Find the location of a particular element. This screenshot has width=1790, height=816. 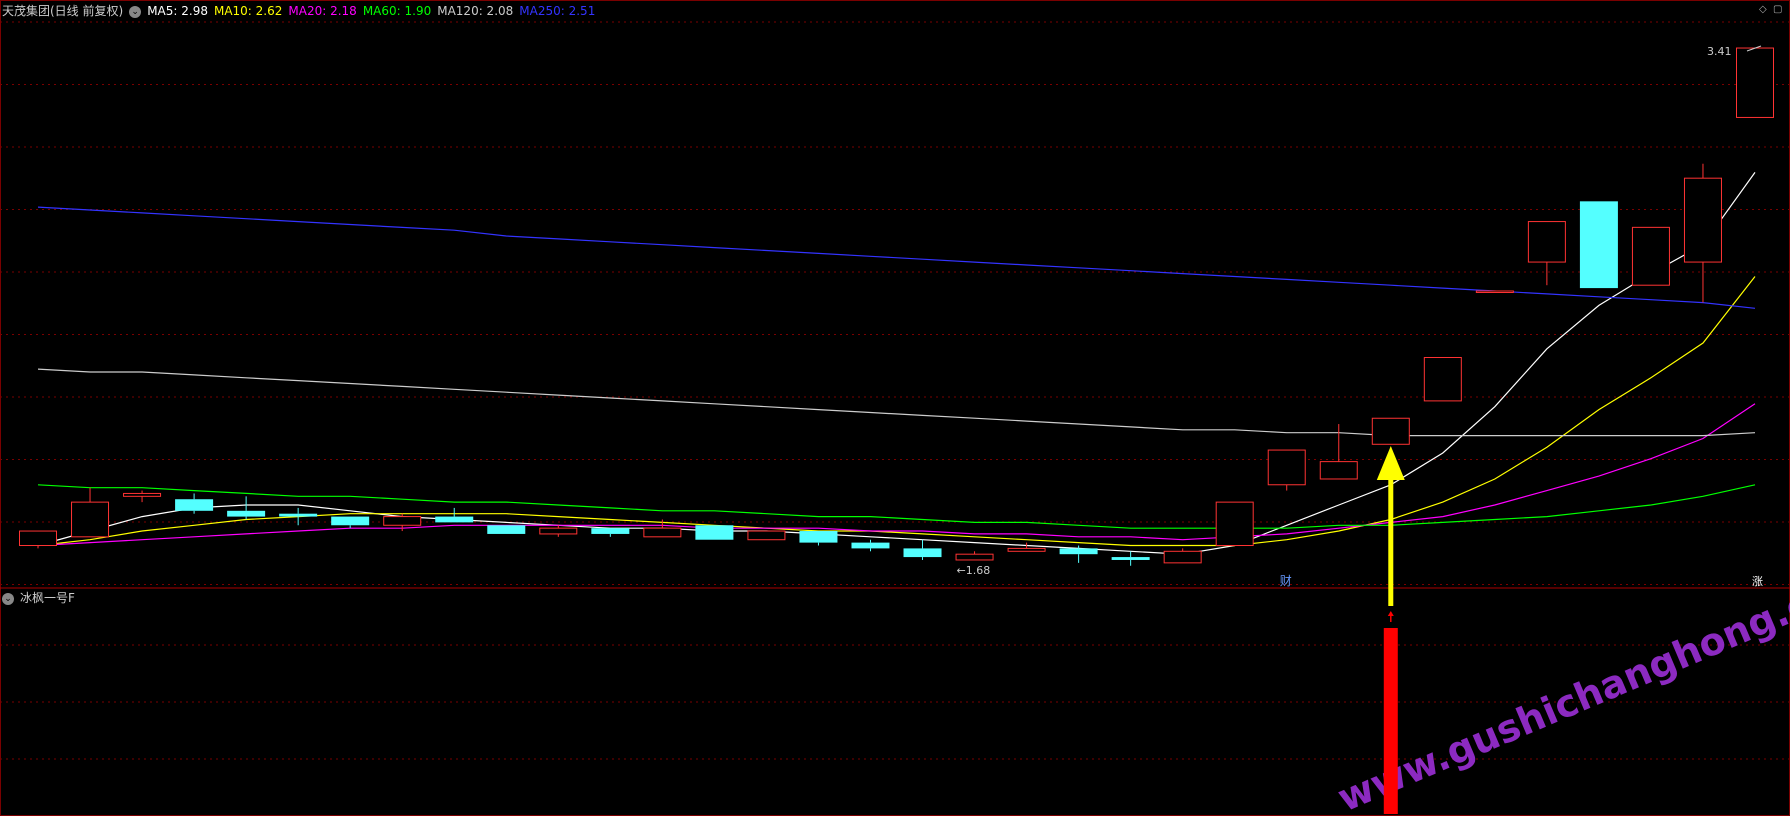

rise-badge: 涨 is located at coordinates (1757, 581).